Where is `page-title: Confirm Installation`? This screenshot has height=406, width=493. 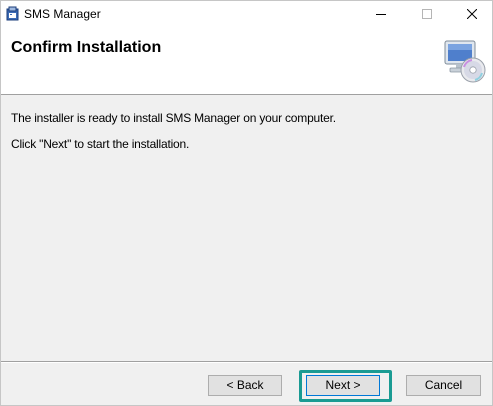
page-title: Confirm Installation is located at coordinates (86, 47).